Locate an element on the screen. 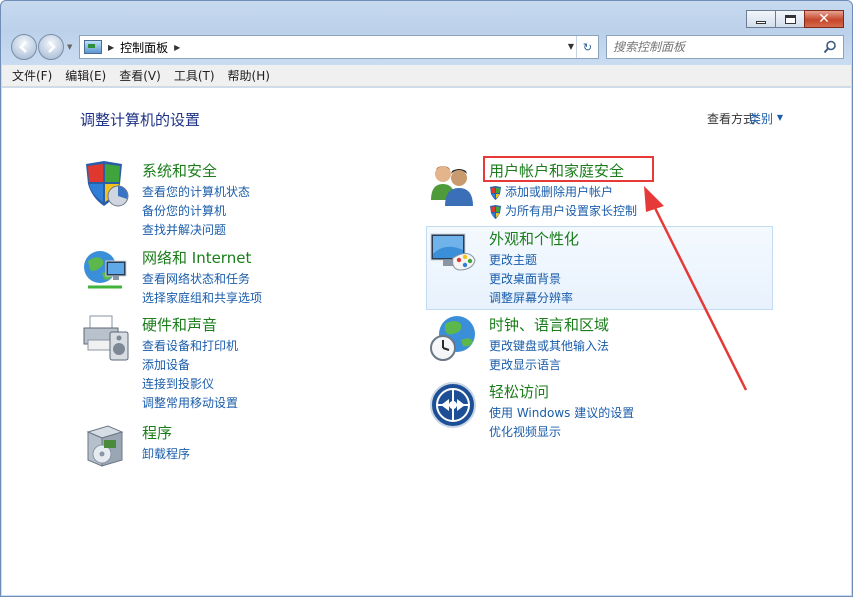 The image size is (853, 597). page-title: 调整计算机的设置 is located at coordinates (140, 120).